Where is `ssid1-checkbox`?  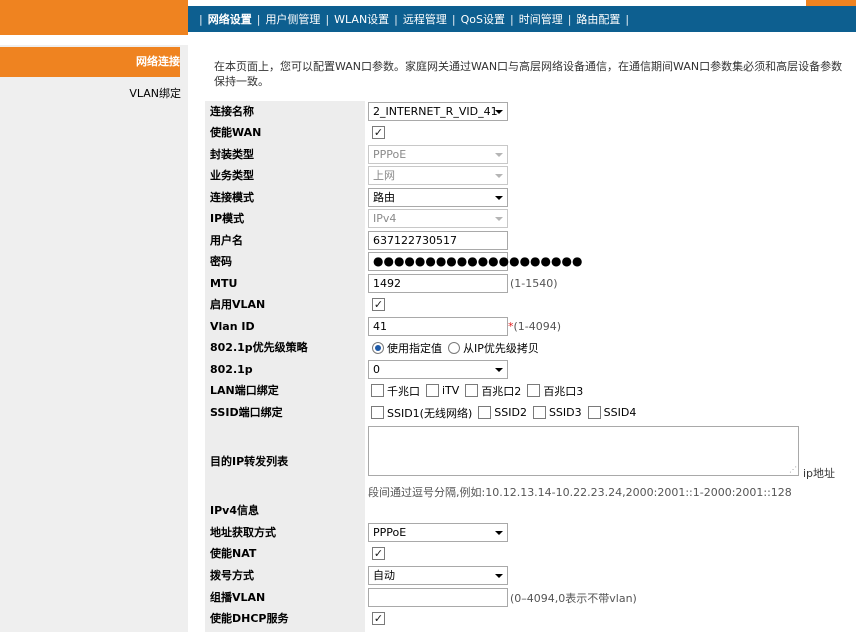
ssid1-checkbox is located at coordinates (377, 412).